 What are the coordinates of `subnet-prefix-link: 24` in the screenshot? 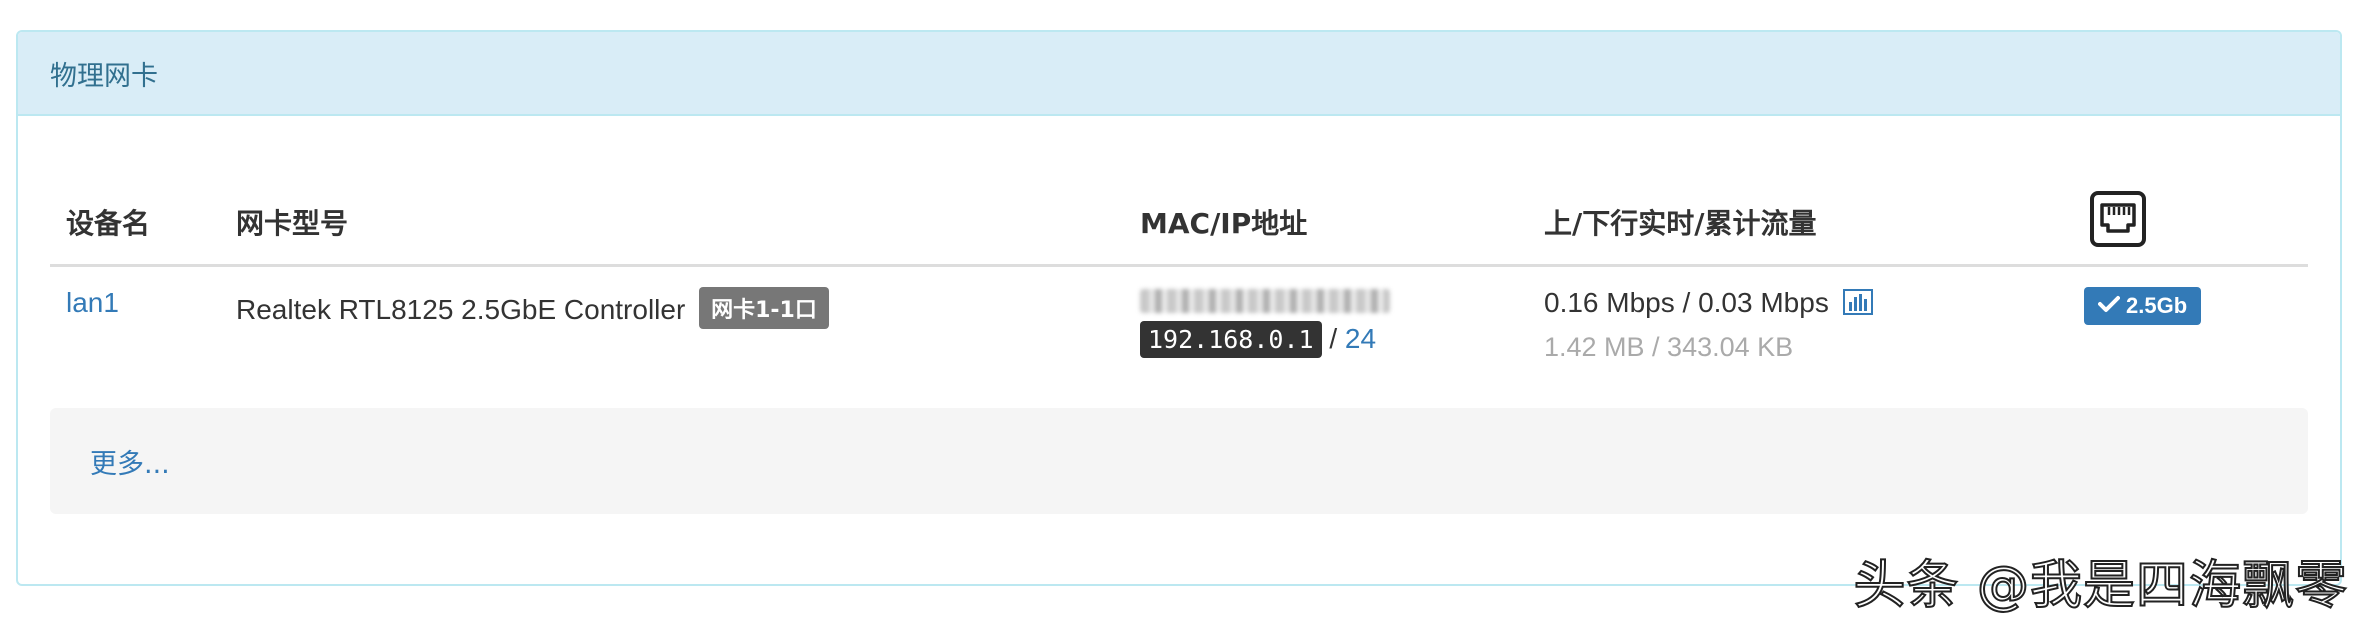 It's located at (1360, 338).